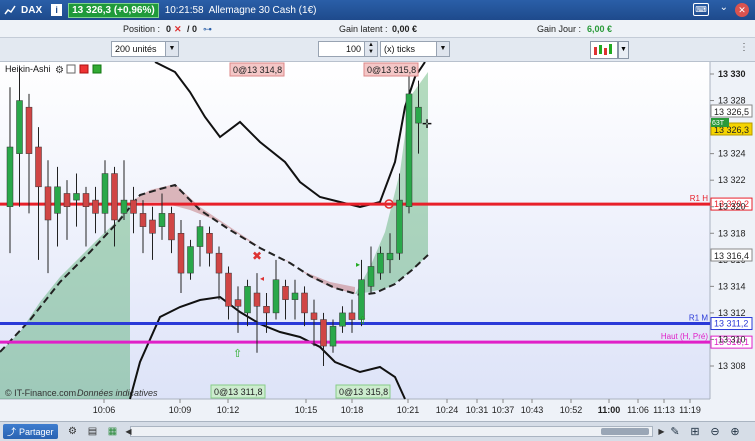 The image size is (755, 441). Describe the element at coordinates (699, 198) in the screenshot. I see `level-name: R1 H` at that location.